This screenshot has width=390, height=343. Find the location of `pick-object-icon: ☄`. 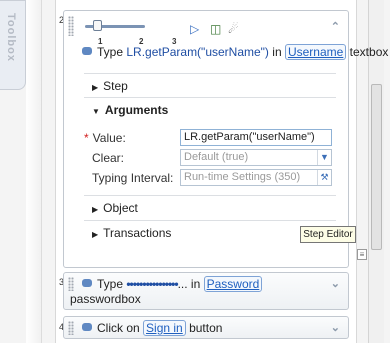

pick-object-icon: ☄ is located at coordinates (233, 29).